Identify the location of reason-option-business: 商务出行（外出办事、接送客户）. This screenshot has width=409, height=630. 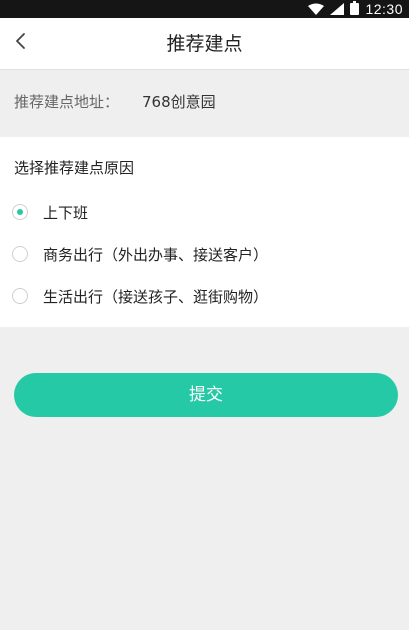
(204, 254).